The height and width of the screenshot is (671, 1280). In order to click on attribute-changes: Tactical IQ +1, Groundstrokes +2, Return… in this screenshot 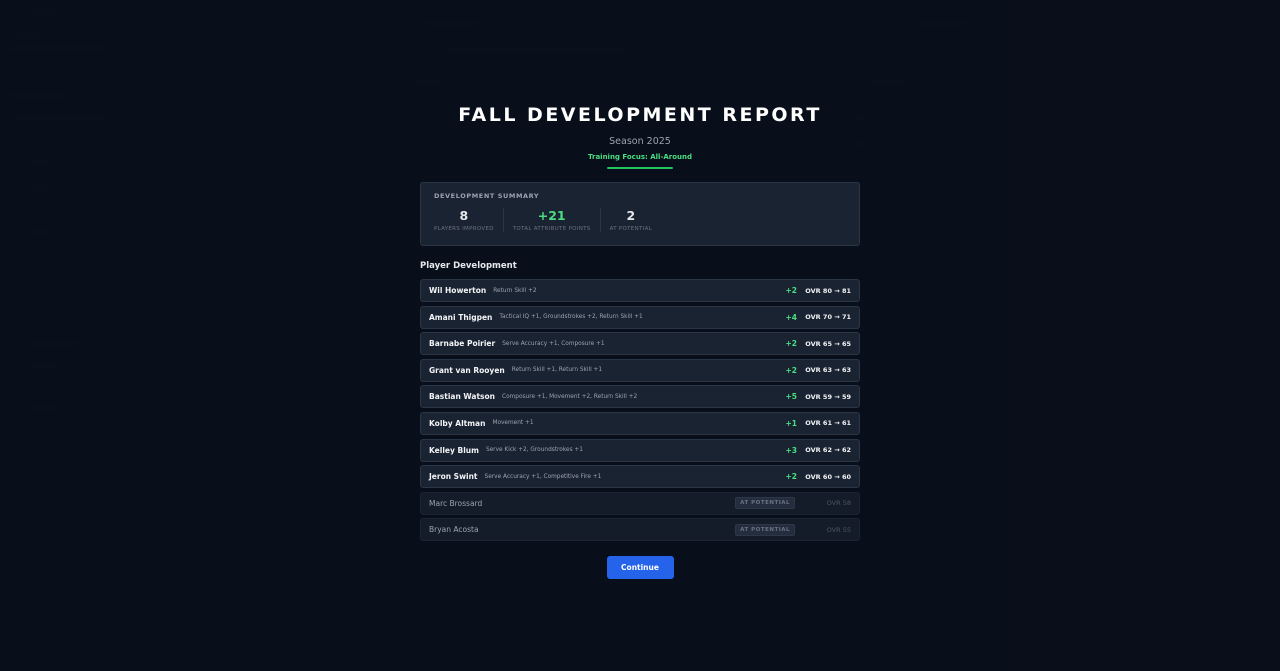, I will do `click(571, 317)`.